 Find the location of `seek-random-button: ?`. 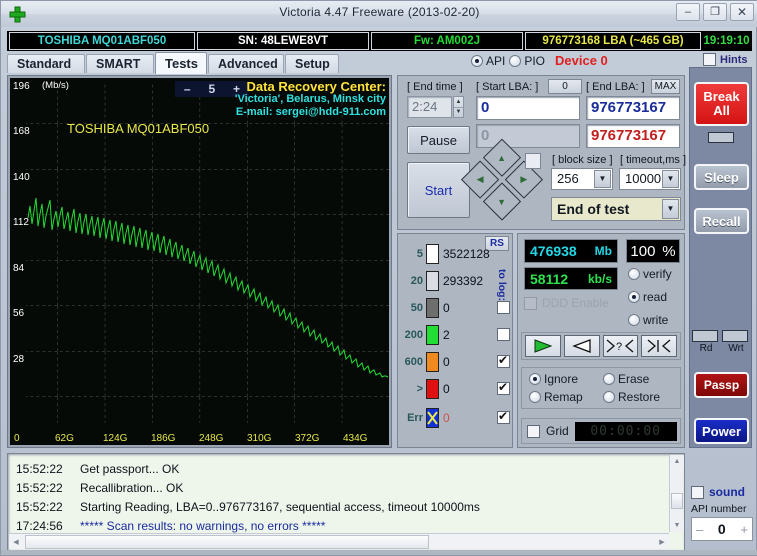

seek-random-button: ? is located at coordinates (620, 346).